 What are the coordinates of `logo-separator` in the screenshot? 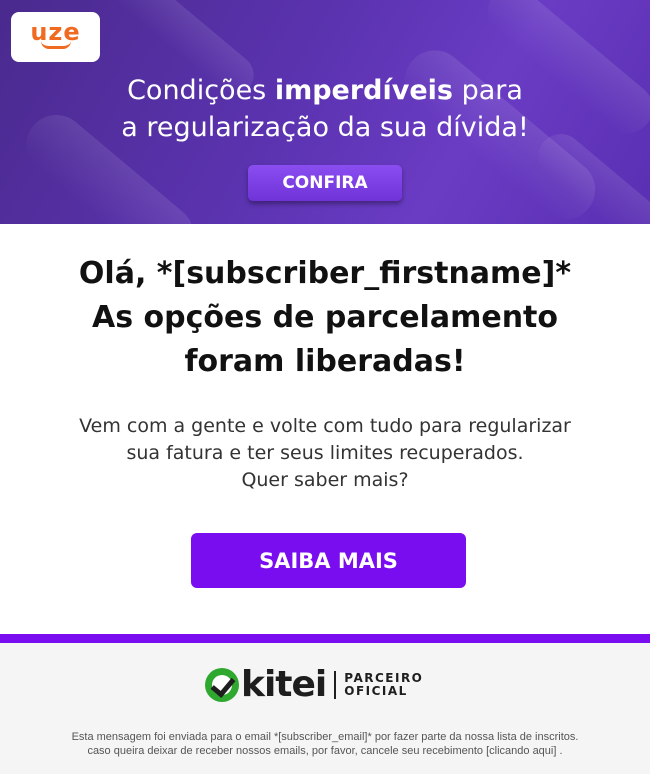 It's located at (335, 685).